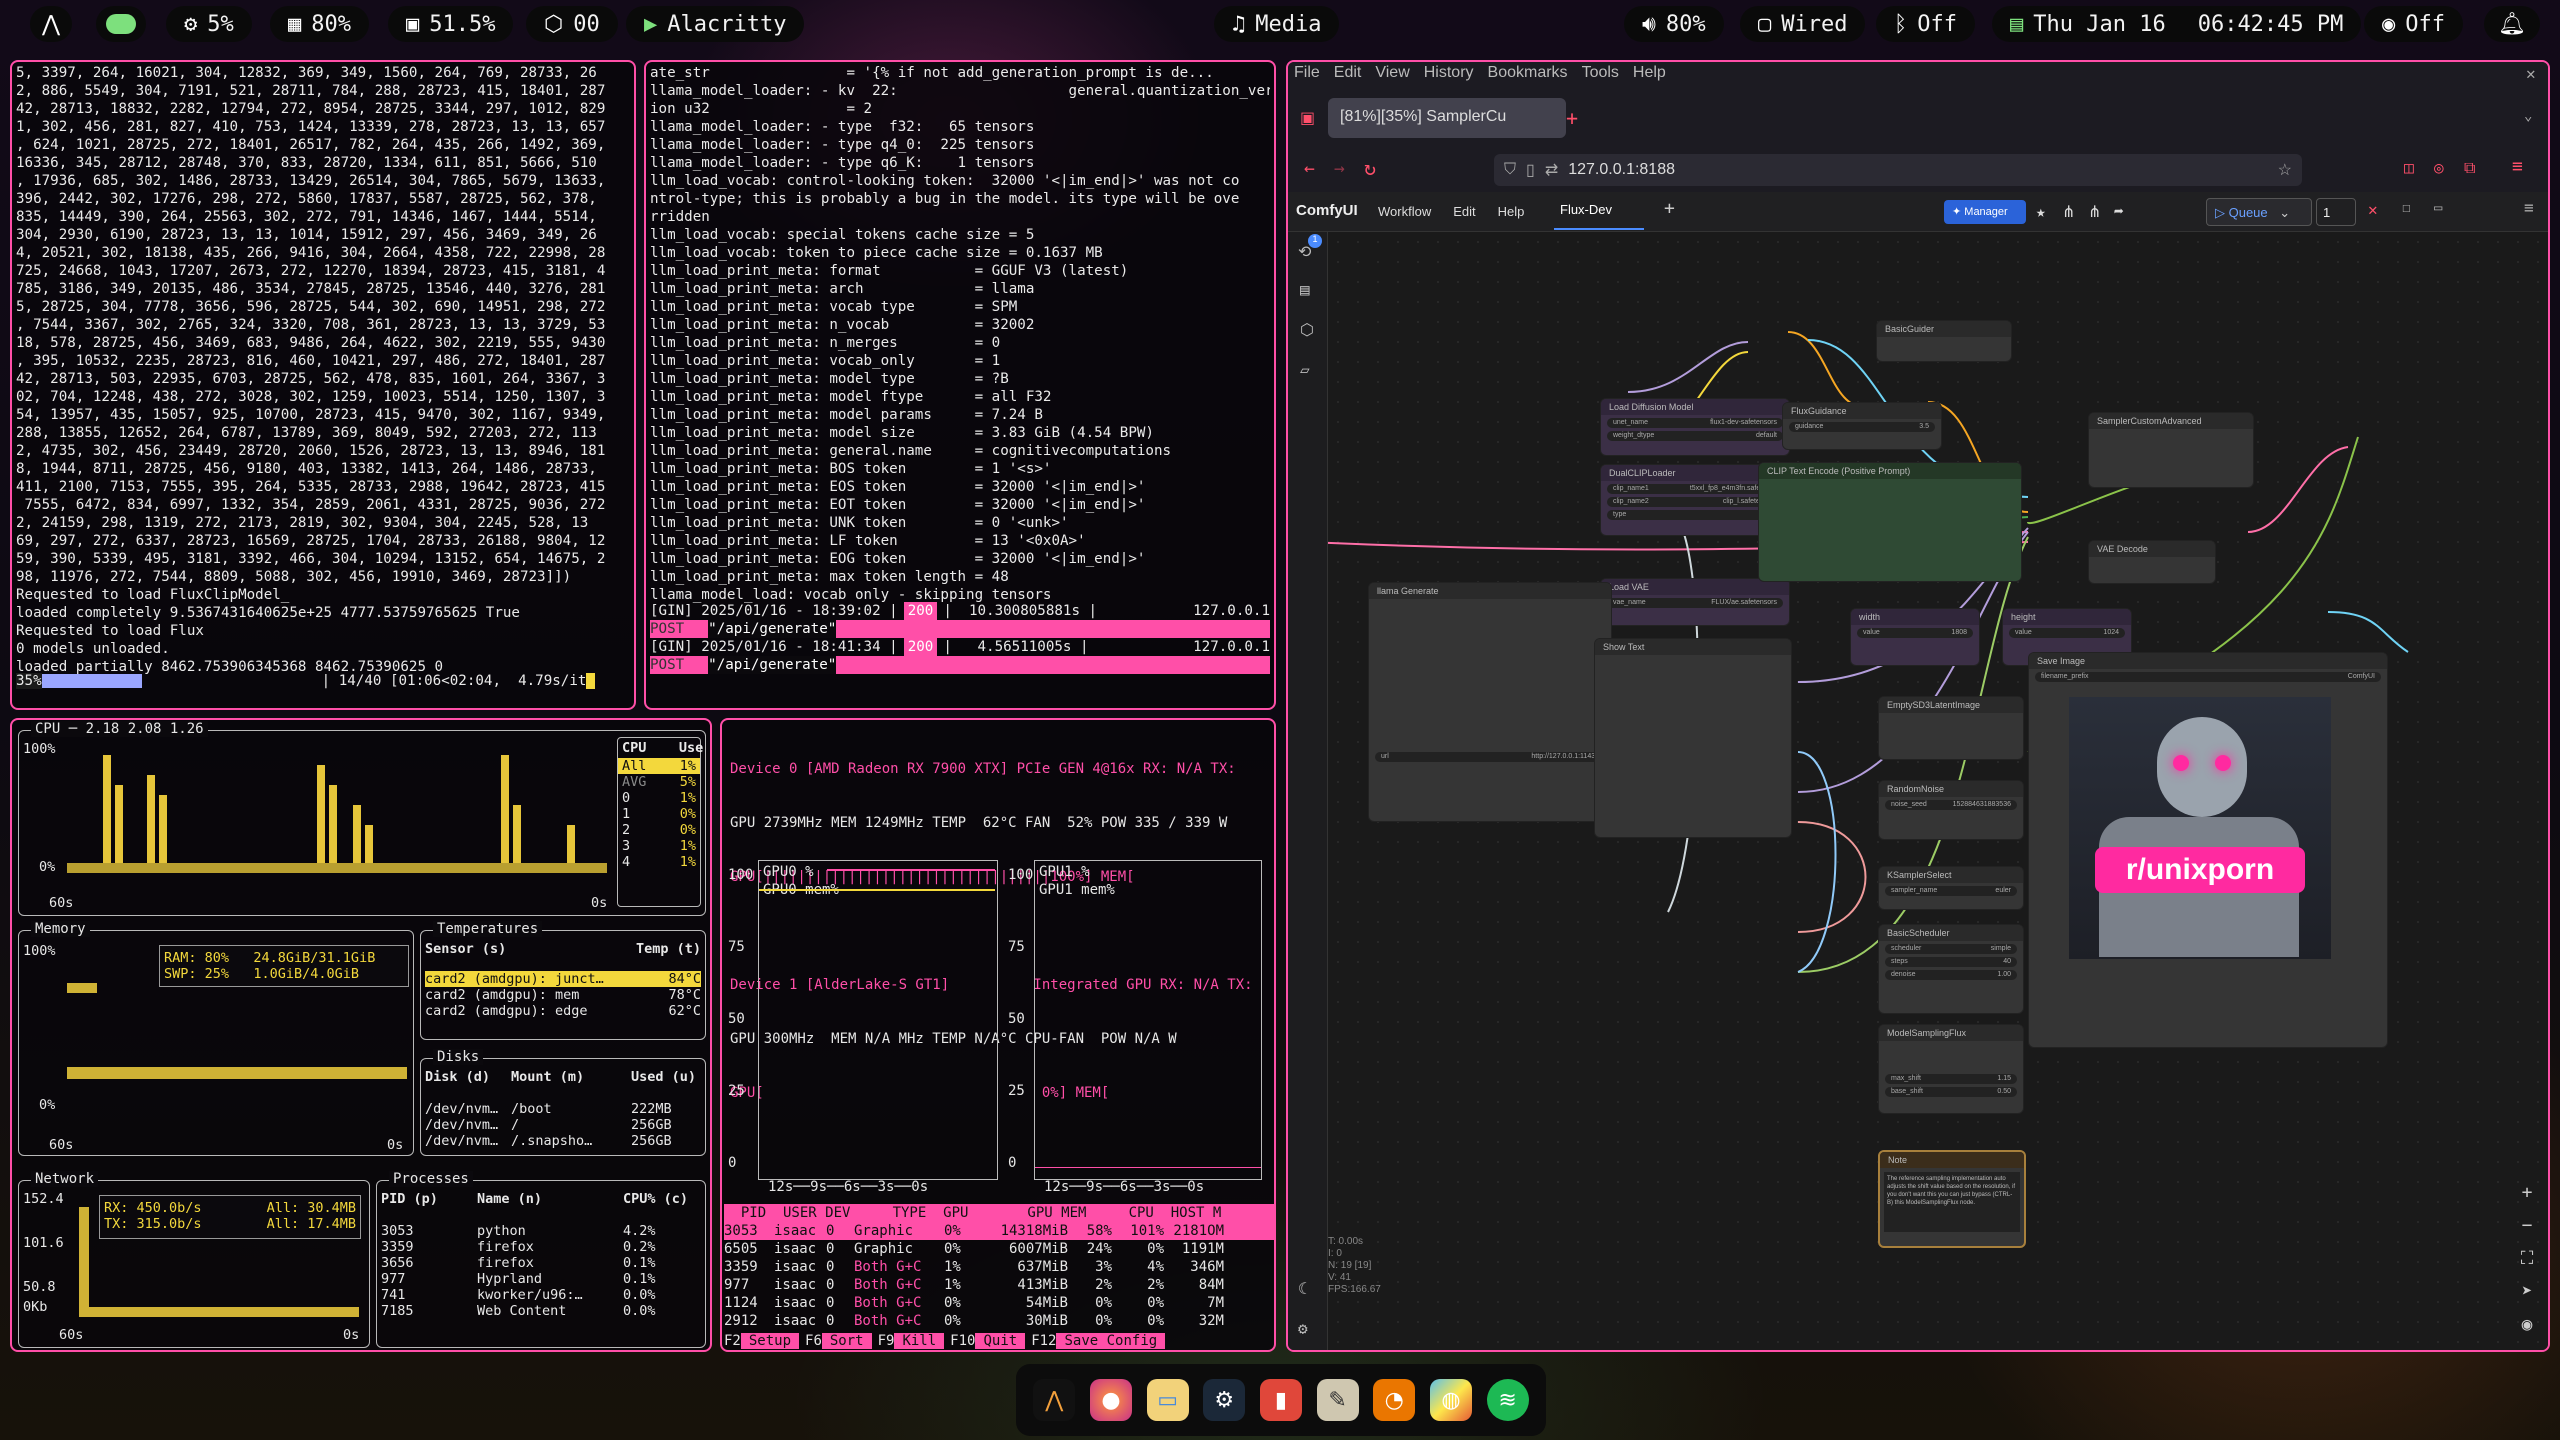  What do you see at coordinates (2119, 211) in the screenshot?
I see `share-icon: ➦` at bounding box center [2119, 211].